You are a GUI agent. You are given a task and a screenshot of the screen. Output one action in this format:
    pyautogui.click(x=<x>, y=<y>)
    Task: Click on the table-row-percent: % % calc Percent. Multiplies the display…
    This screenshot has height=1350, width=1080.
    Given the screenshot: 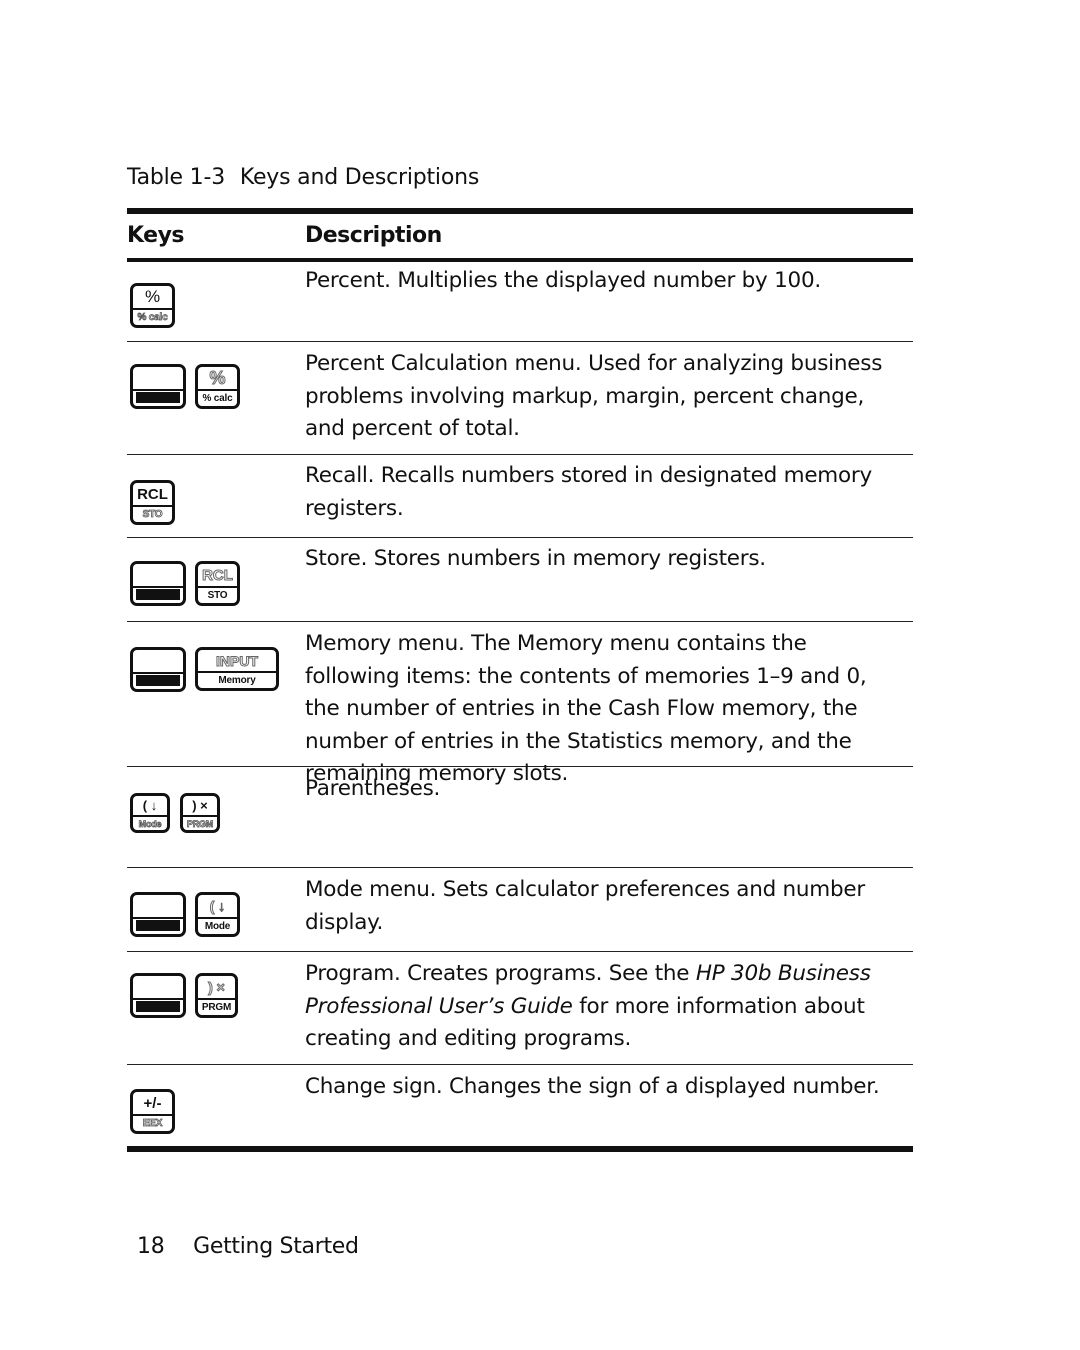 What is the action you would take?
    pyautogui.click(x=520, y=302)
    